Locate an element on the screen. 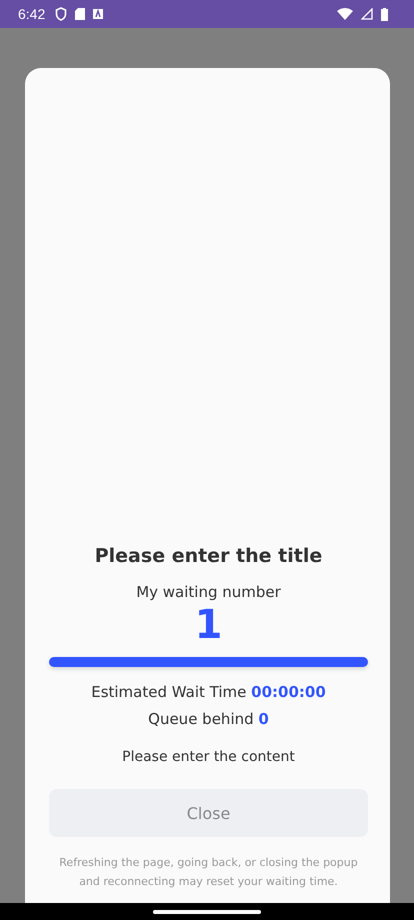 The width and height of the screenshot is (414, 920). app-icon is located at coordinates (98, 14).